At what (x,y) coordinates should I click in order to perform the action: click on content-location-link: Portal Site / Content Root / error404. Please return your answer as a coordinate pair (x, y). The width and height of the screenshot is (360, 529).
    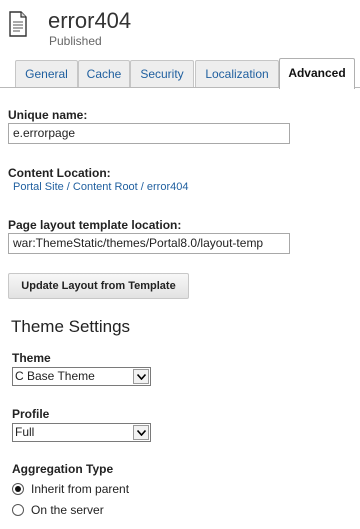
    Looking at the image, I should click on (100, 187).